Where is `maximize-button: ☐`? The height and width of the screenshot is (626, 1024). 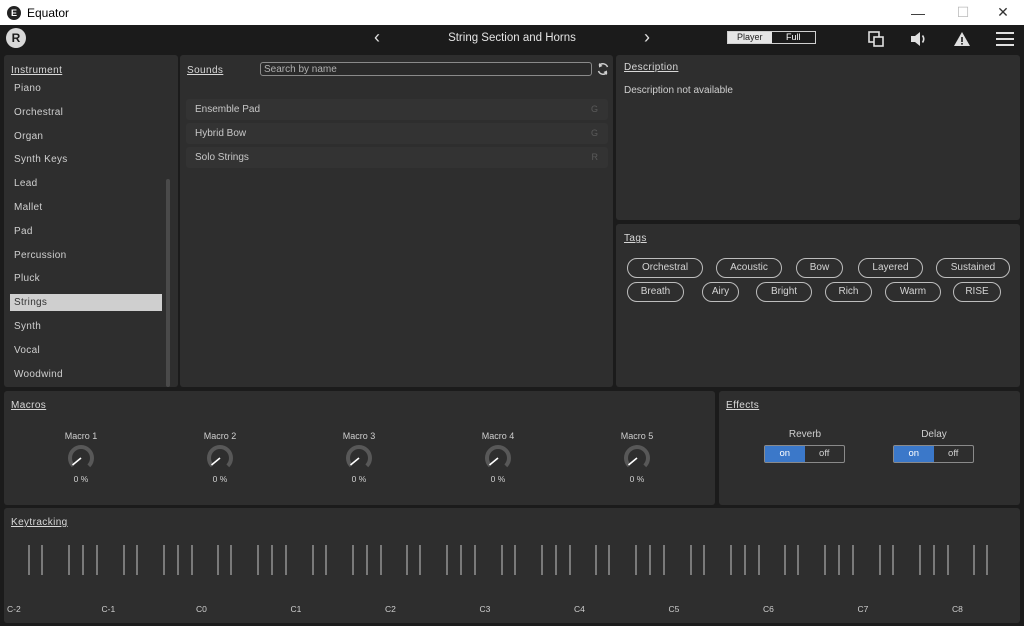
maximize-button: ☐ is located at coordinates (963, 12).